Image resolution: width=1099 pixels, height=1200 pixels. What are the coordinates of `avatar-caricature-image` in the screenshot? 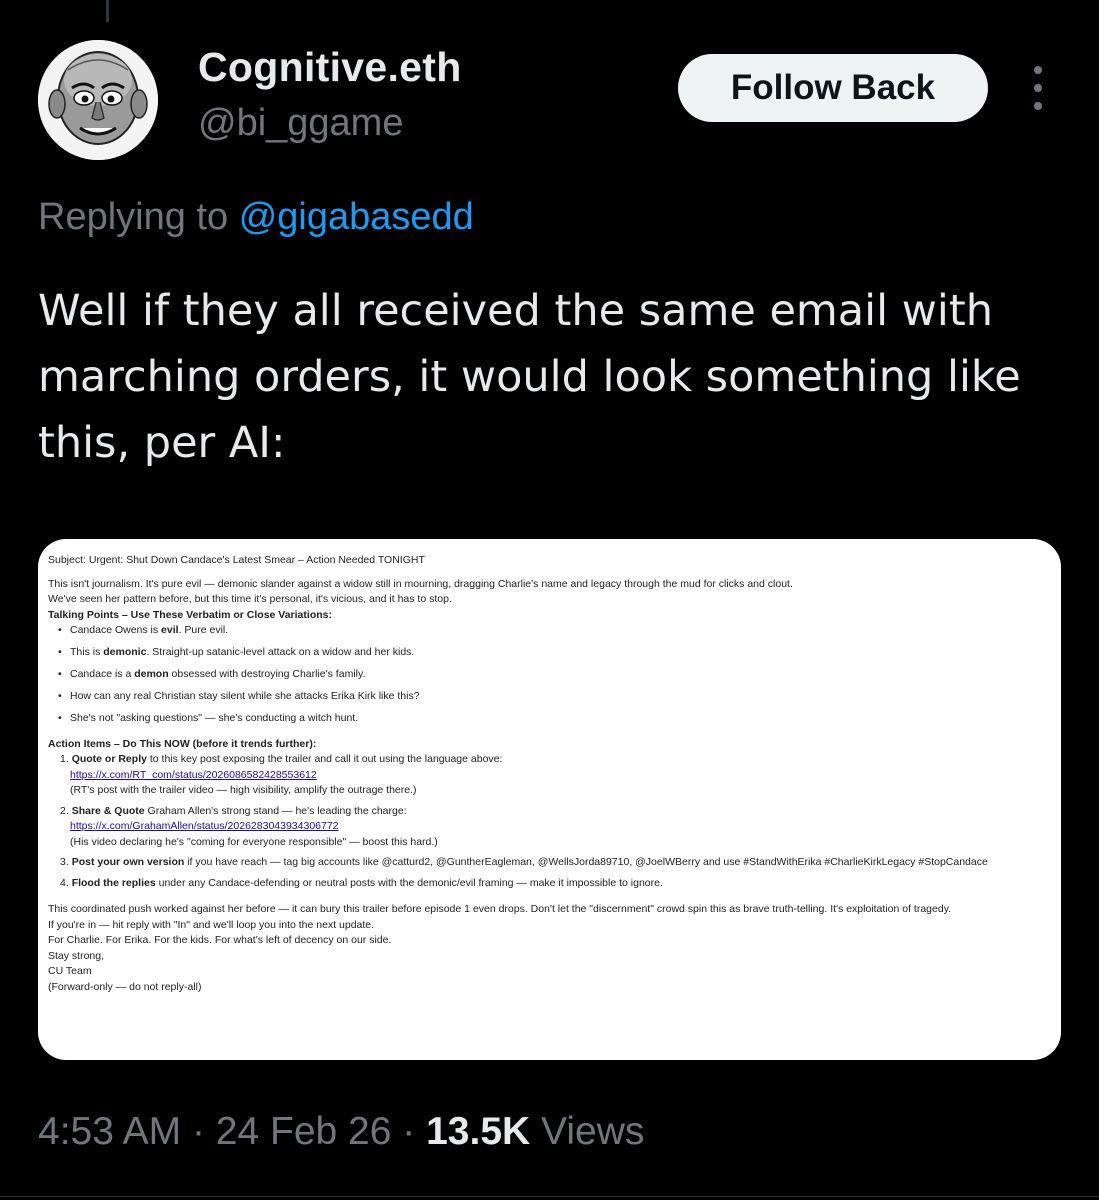 It's located at (98, 100).